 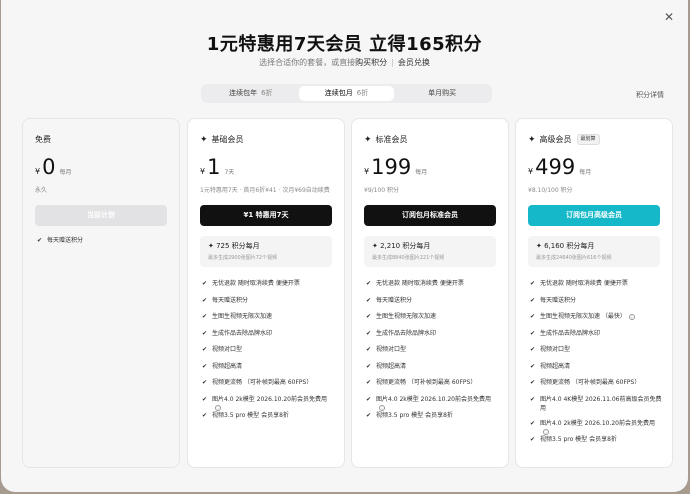 I want to click on credits-box: ✦ 725 积分每月 最多生成2900张图片72个视频, so click(x=266, y=251).